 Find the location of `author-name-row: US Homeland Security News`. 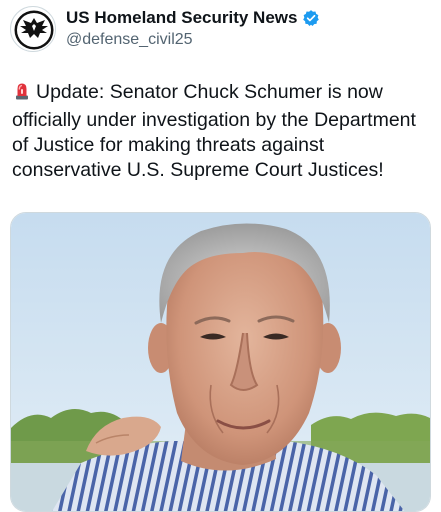

author-name-row: US Homeland Security News is located at coordinates (193, 18).